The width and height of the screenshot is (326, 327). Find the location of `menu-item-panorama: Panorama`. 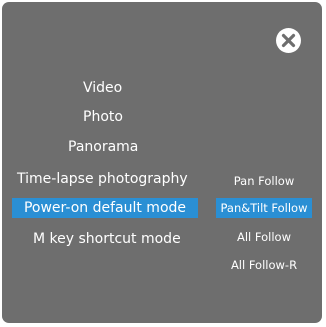

menu-item-panorama: Panorama is located at coordinates (103, 147).